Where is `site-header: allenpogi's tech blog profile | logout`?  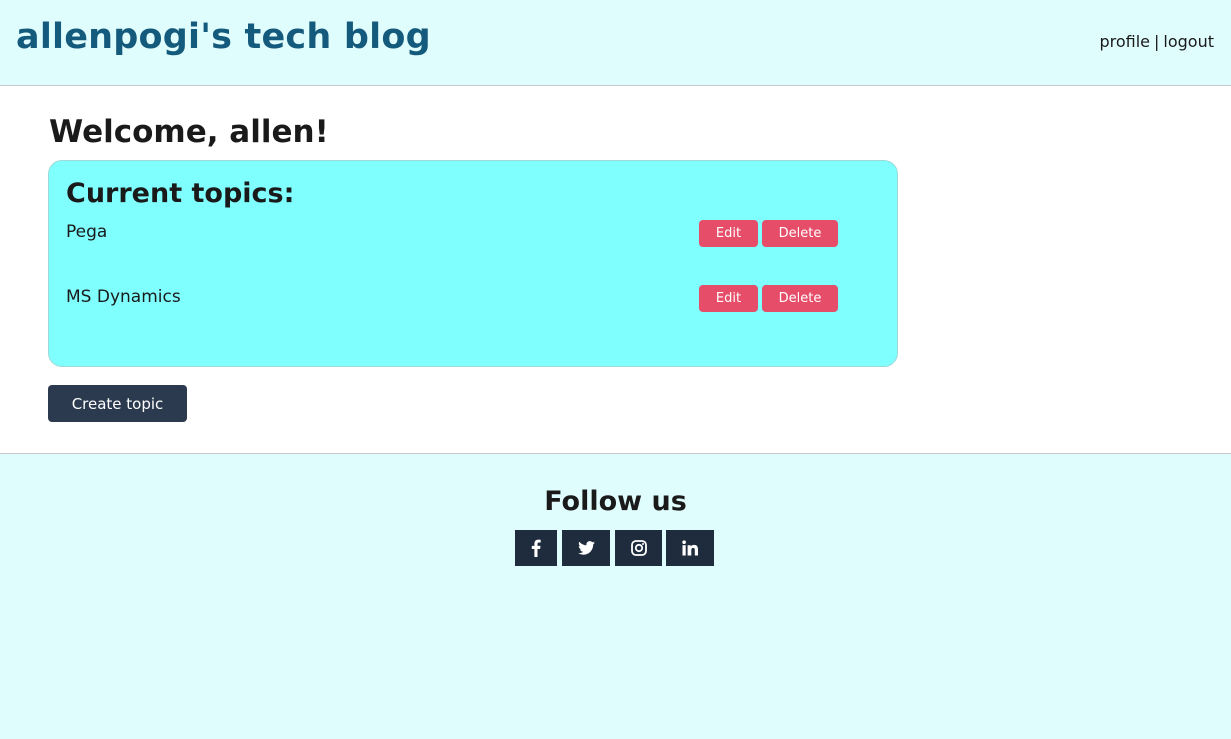
site-header: allenpogi's tech blog profile | logout is located at coordinates (615, 43).